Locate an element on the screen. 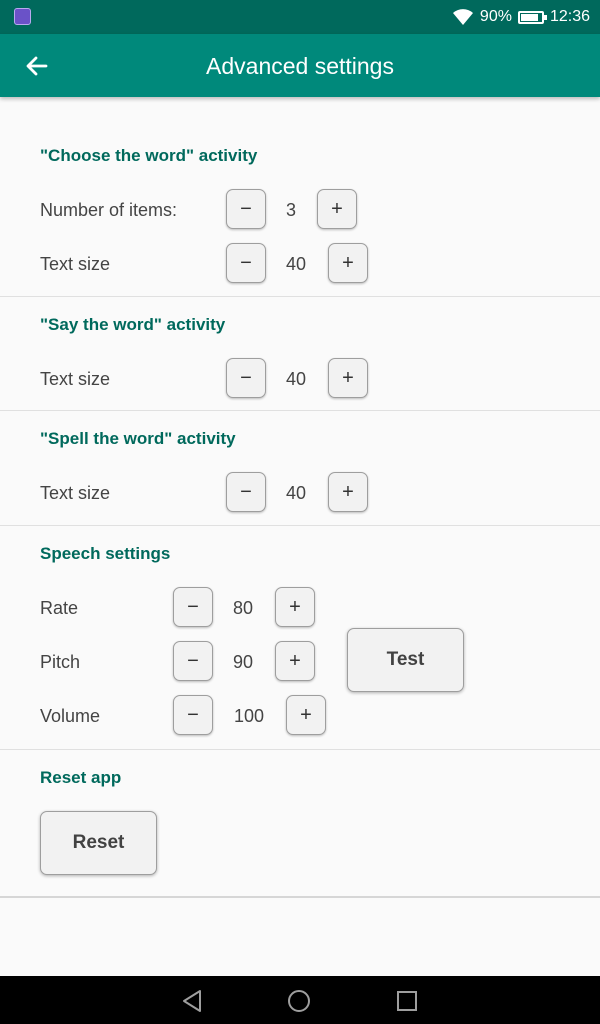 This screenshot has width=600, height=1024. gallery-notification-icon is located at coordinates (22, 16).